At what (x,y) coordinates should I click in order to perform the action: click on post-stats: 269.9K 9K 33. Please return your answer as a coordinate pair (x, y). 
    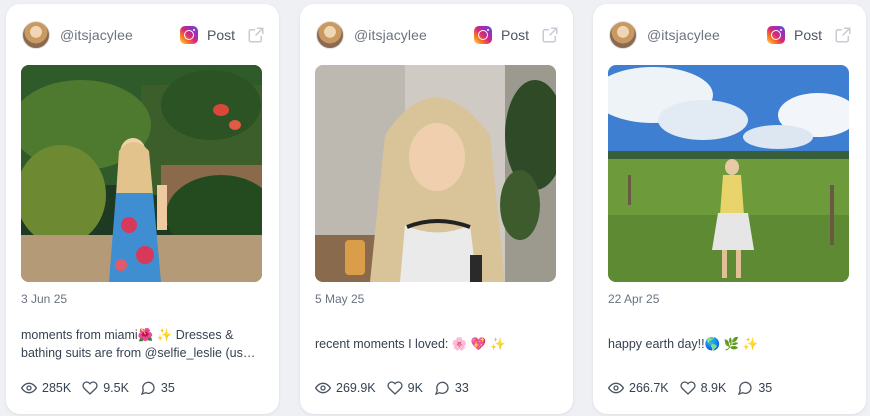
    Looking at the image, I should click on (397, 388).